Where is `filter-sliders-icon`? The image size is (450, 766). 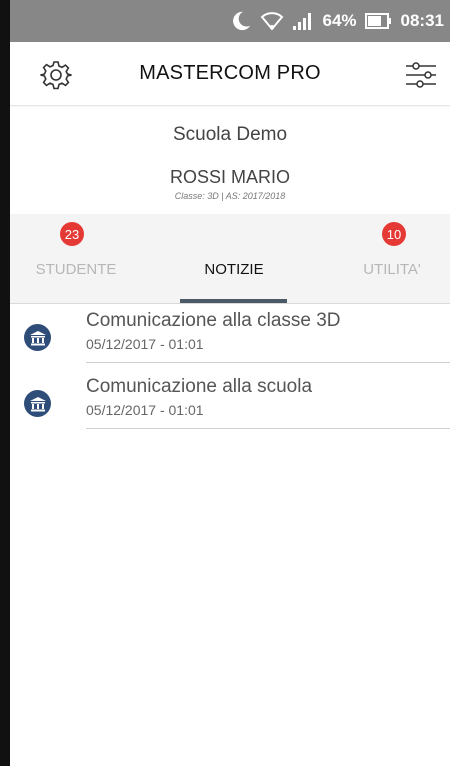
filter-sliders-icon is located at coordinates (421, 75).